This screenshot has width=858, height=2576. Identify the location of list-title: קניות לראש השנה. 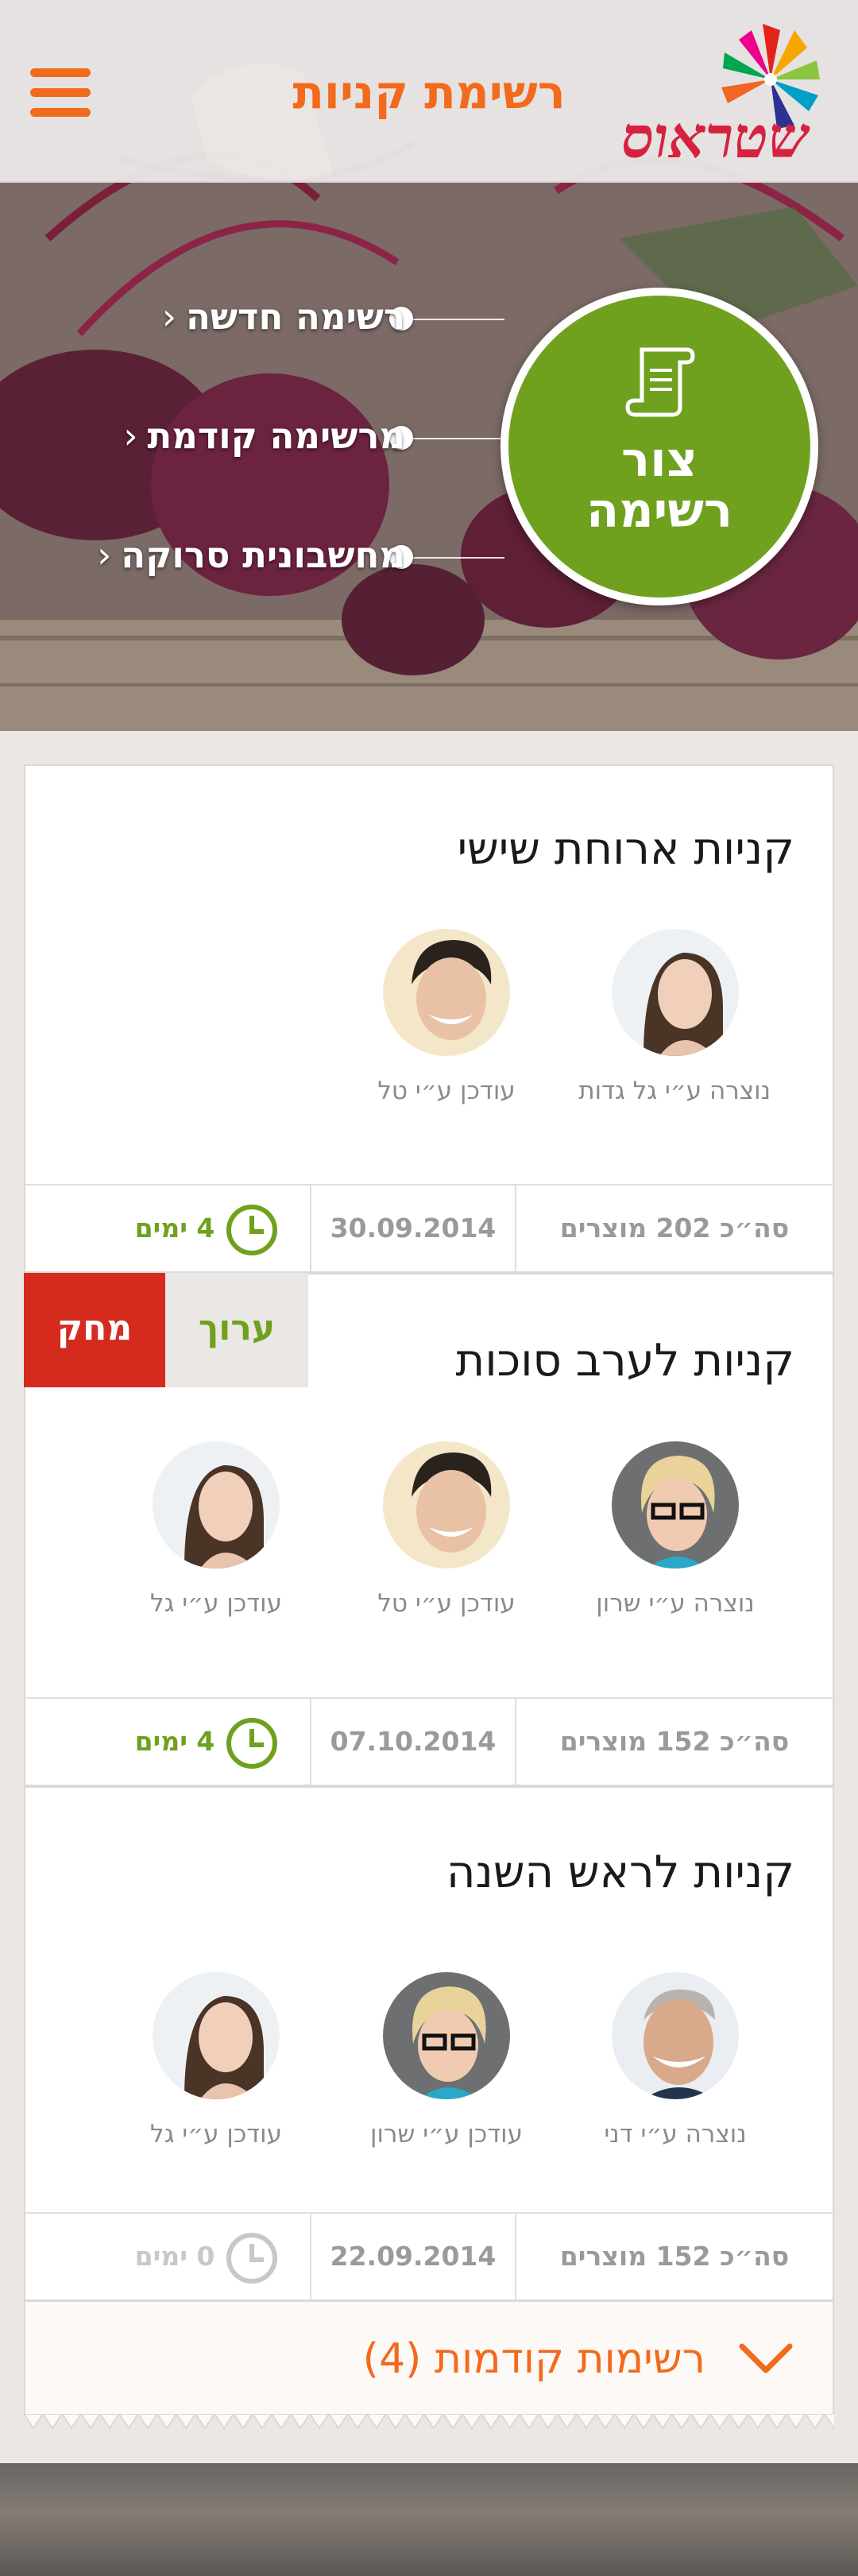
(620, 1872).